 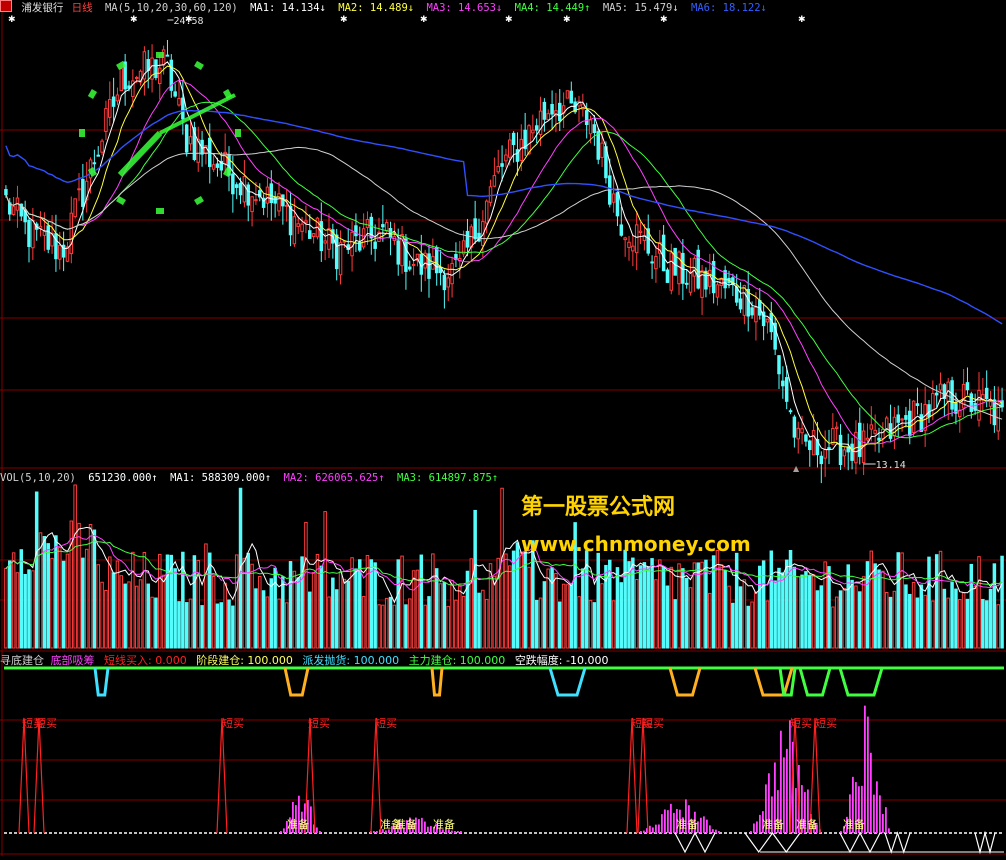 I want to click on prepare-signal-label: 准备, so click(x=807, y=824).